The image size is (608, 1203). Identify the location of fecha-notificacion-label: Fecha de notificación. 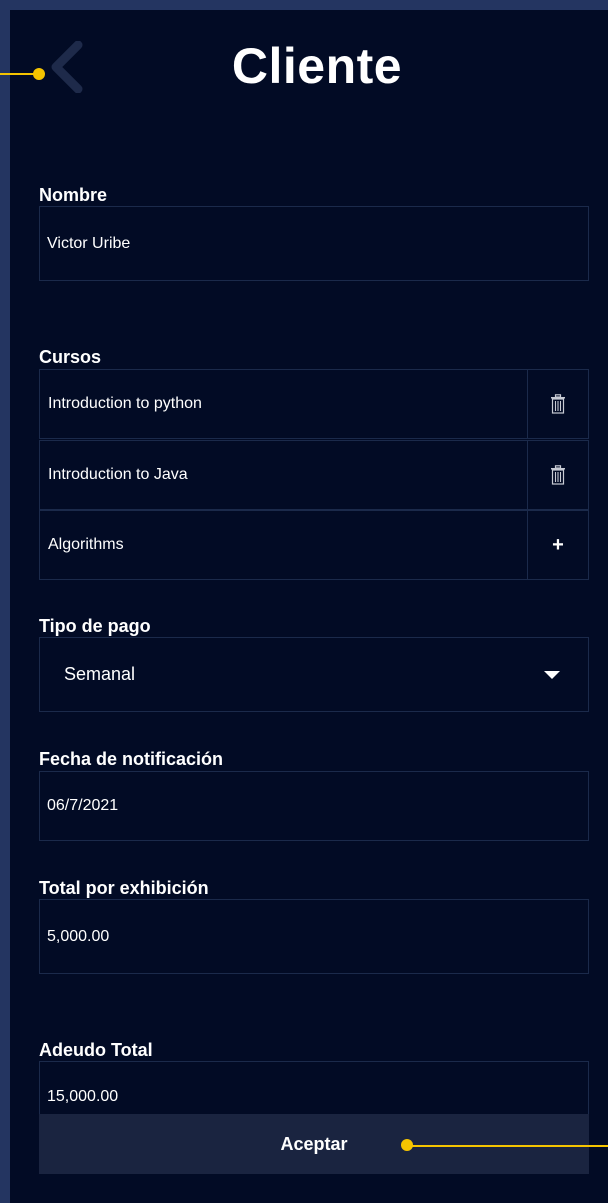
(131, 759).